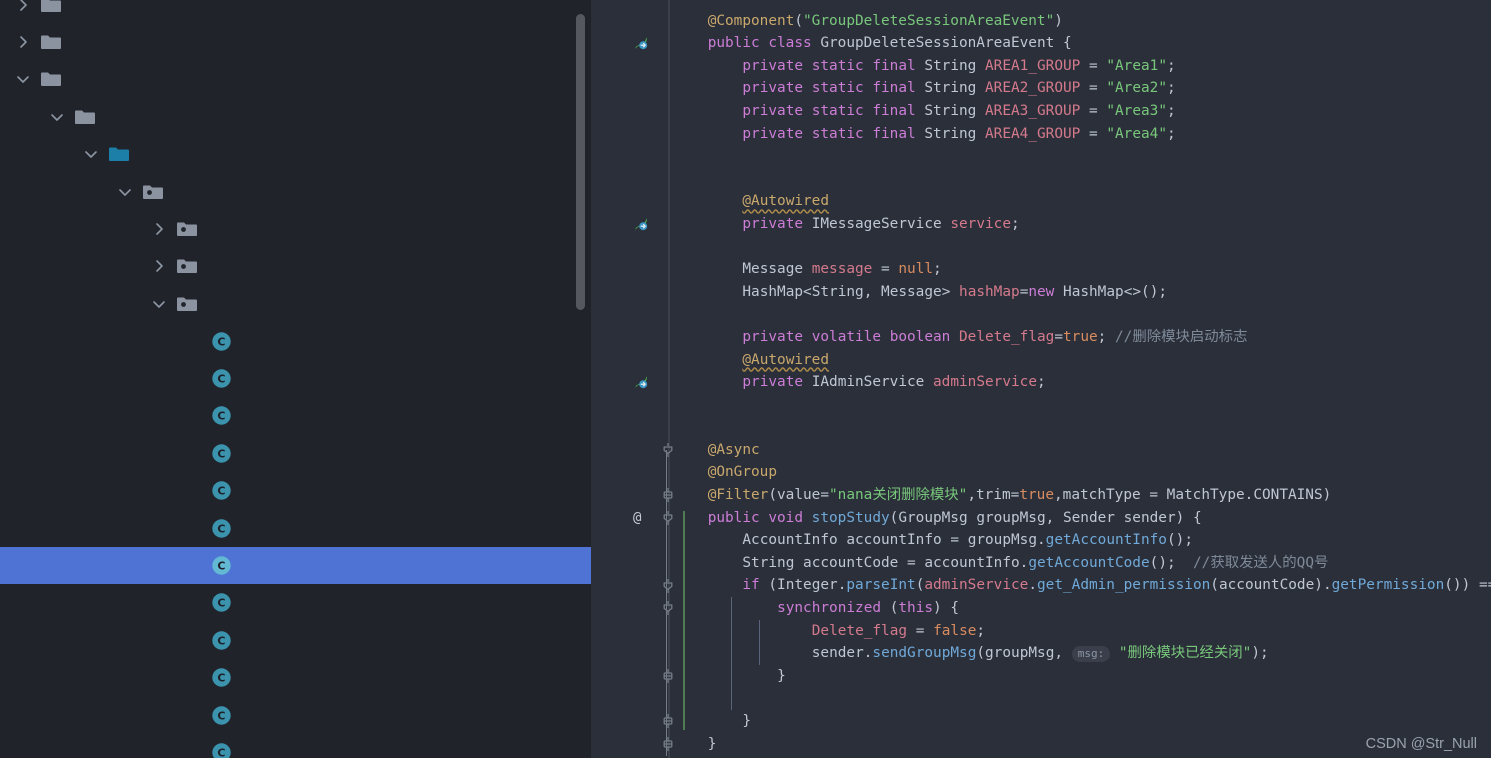  Describe the element at coordinates (881, 223) in the screenshot. I see `code-text: private IMessageService service;` at that location.